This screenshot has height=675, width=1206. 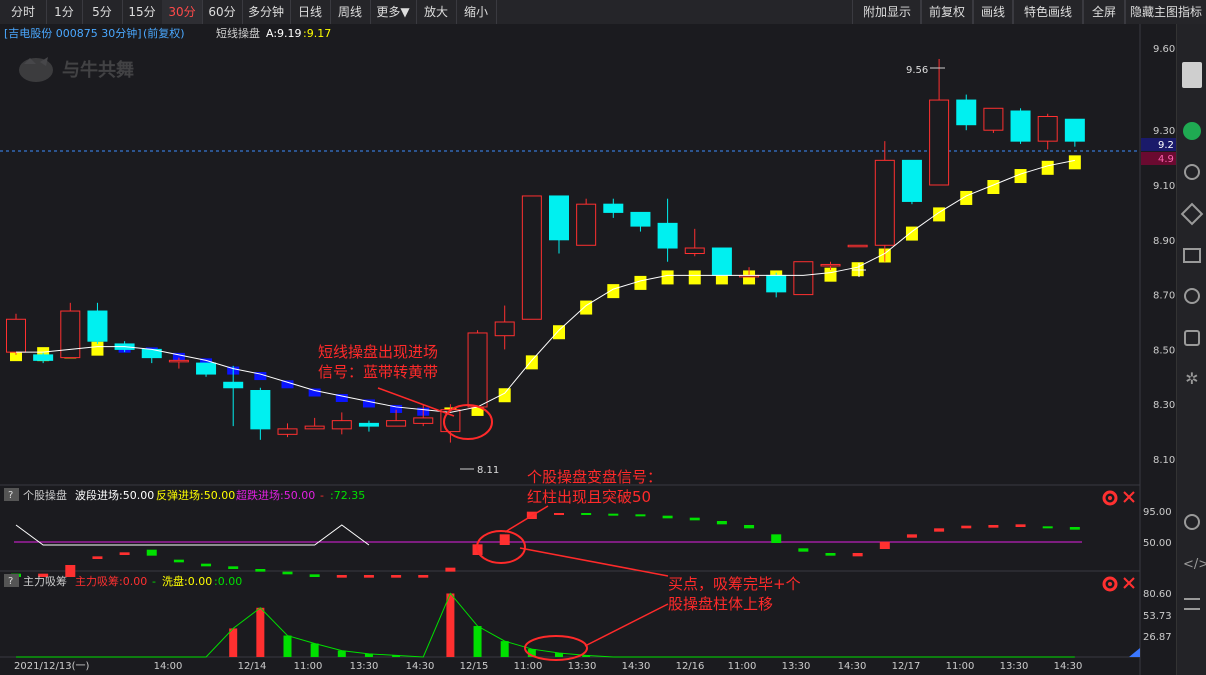 What do you see at coordinates (947, 12) in the screenshot?
I see `toolbar-right-button-1: 前复权` at bounding box center [947, 12].